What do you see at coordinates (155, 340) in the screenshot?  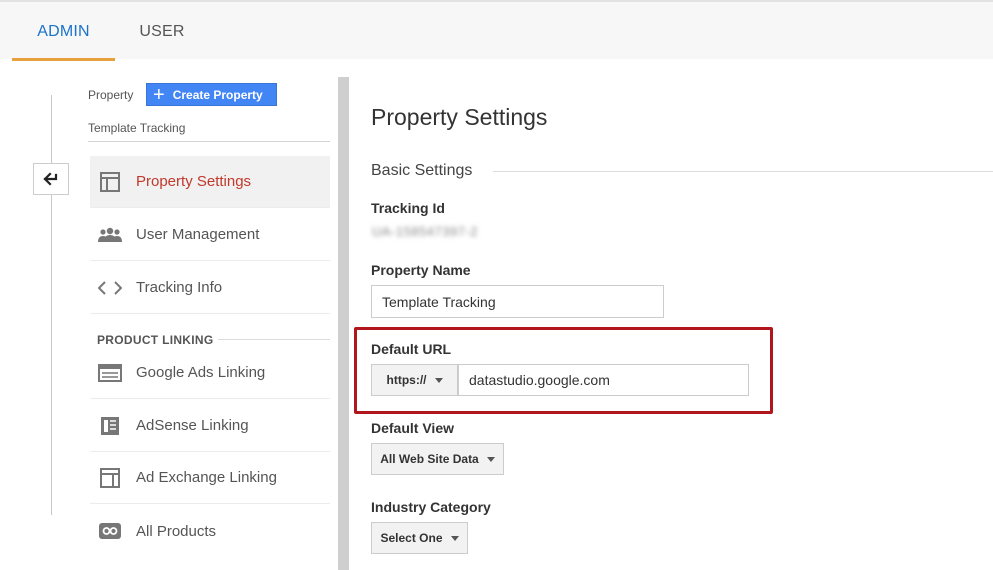 I see `product-linking-header: PRODUCT LINKING` at bounding box center [155, 340].